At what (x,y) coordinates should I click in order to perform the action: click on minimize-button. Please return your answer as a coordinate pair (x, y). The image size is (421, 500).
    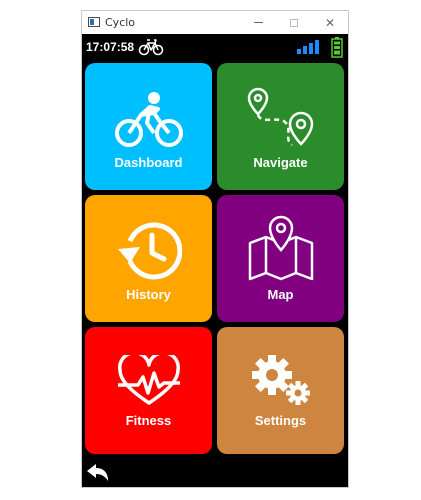
    Looking at the image, I should click on (258, 22).